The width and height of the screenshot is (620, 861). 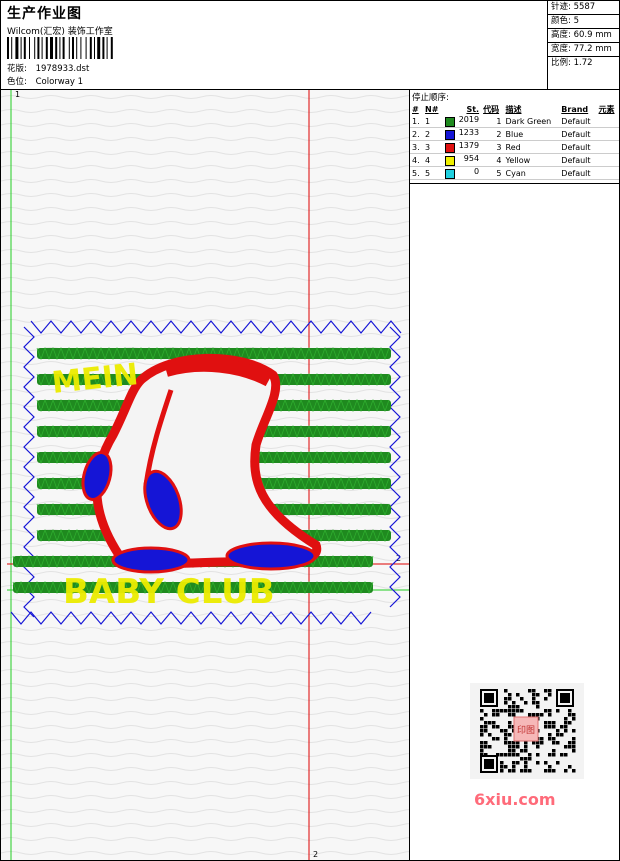 What do you see at coordinates (572, 63) in the screenshot?
I see `stat-scale: 比例: 1.72` at bounding box center [572, 63].